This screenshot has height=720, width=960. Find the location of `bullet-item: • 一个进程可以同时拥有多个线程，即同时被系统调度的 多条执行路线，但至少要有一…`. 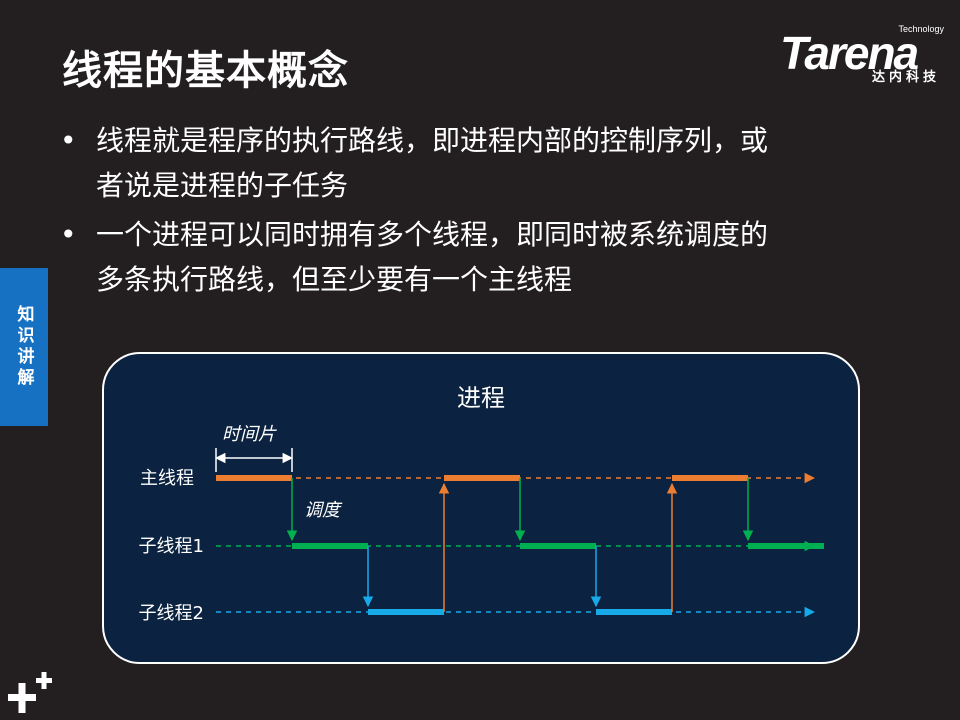

bullet-item: • 一个进程可以同时拥有多个线程，即同时被系统调度的 多条执行路线，但至少要有一… is located at coordinates (480, 257).